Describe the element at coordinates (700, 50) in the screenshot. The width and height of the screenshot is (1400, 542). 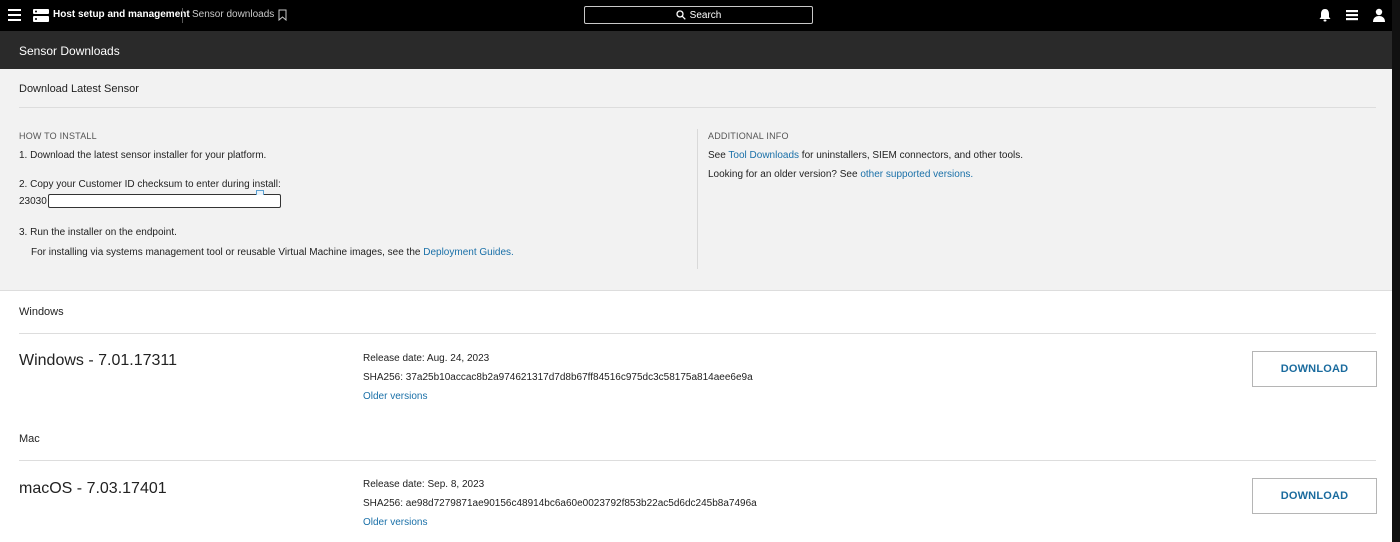
I see `page-header: Sensor Downloads` at that location.